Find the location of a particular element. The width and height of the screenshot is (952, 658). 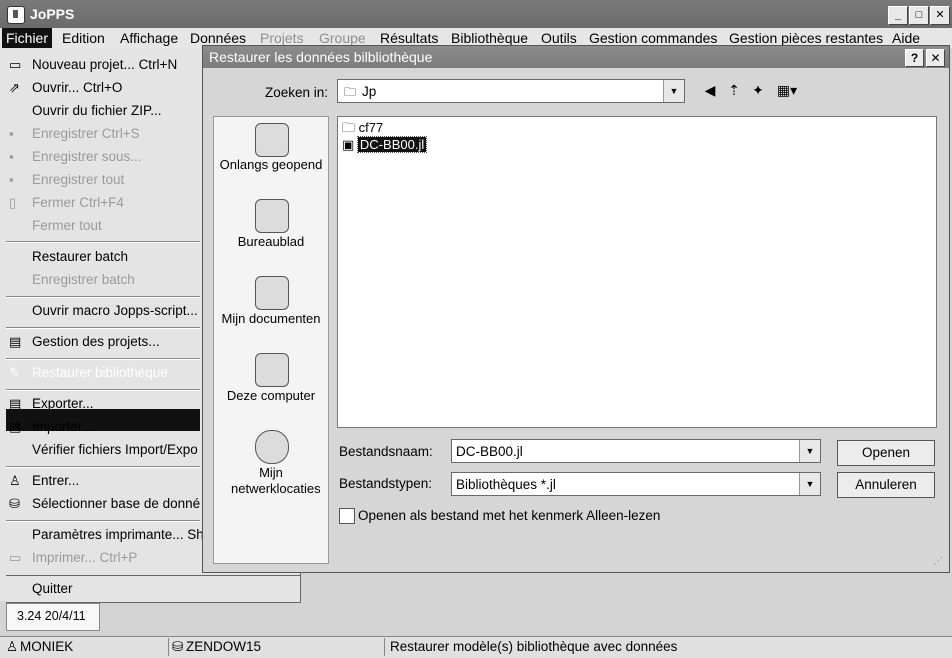

menu-gestion-pieces: Gestion pièces restantes is located at coordinates (806, 38).